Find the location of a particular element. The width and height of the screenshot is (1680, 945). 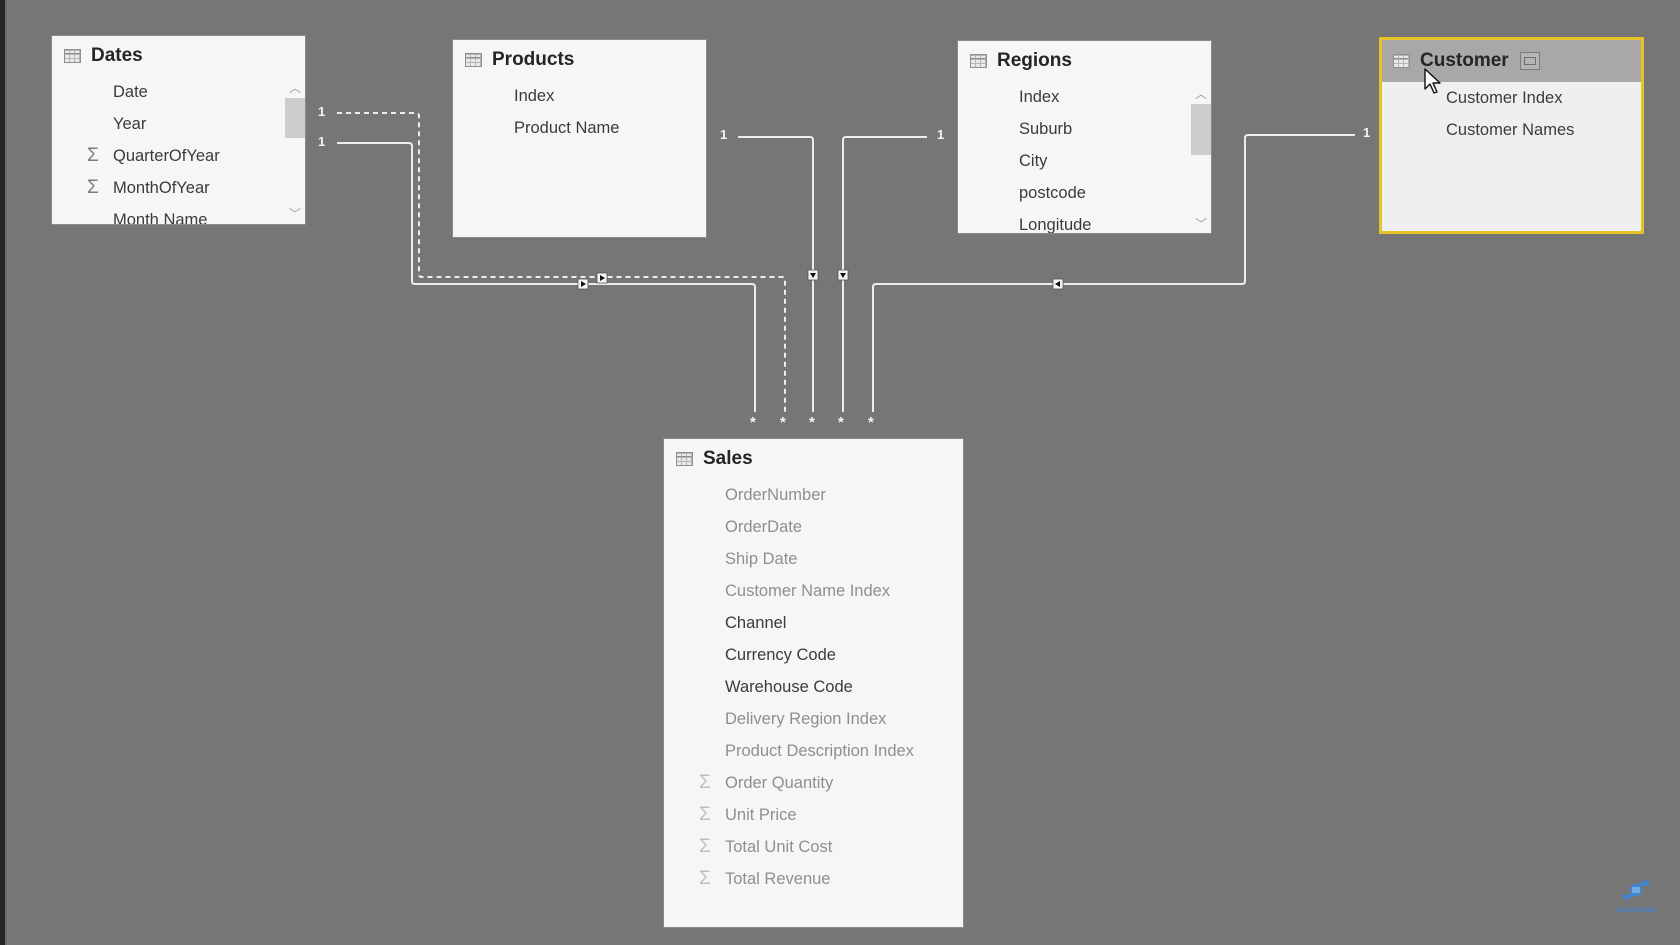

collapse-button is located at coordinates (1529, 61).